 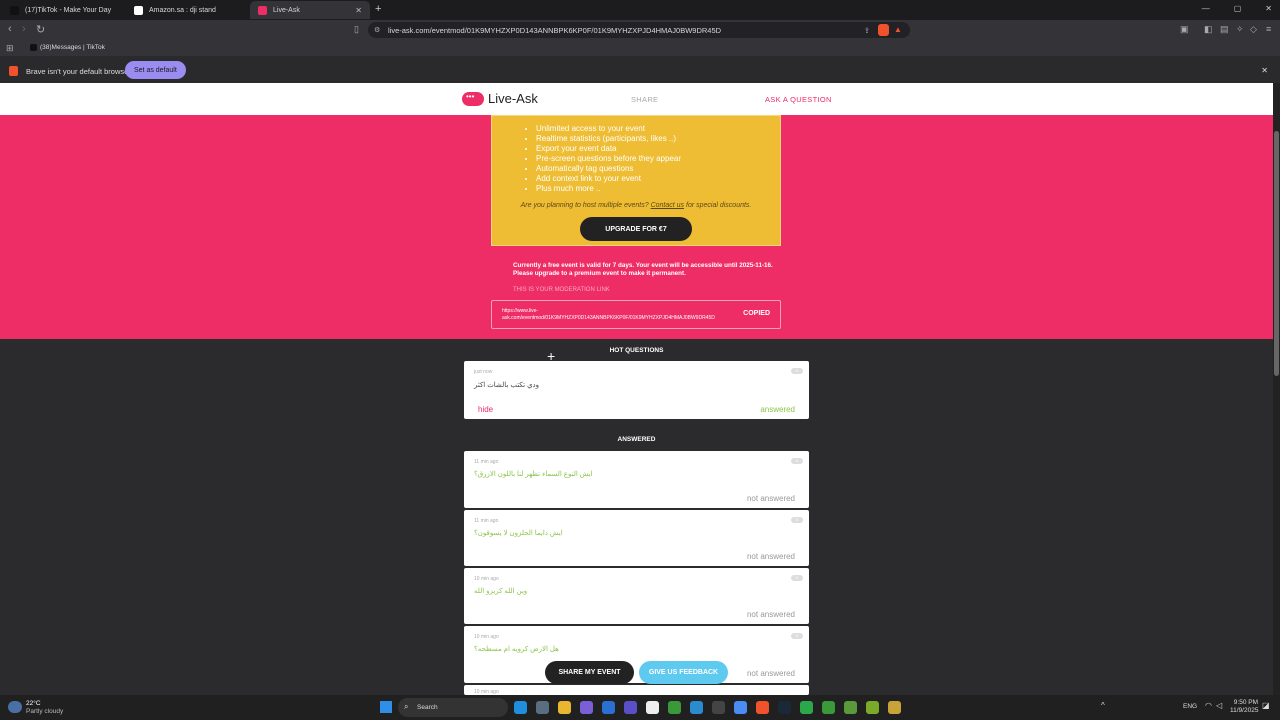 What do you see at coordinates (1208, 705) in the screenshot?
I see `wifi-icon: ◠` at bounding box center [1208, 705].